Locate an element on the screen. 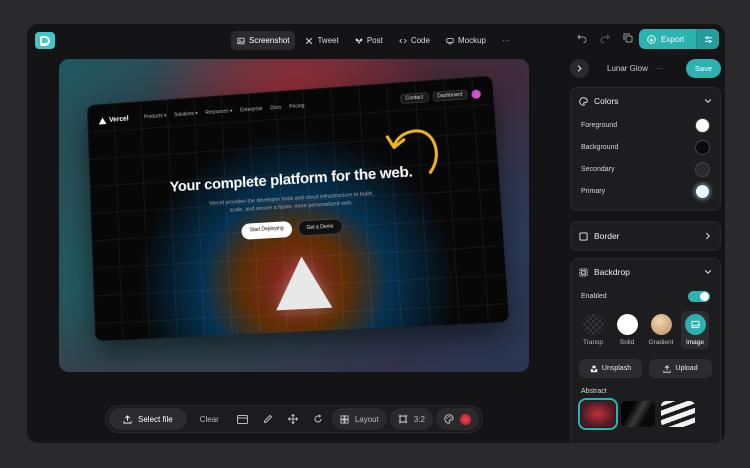  image-swatch is located at coordinates (695, 324).